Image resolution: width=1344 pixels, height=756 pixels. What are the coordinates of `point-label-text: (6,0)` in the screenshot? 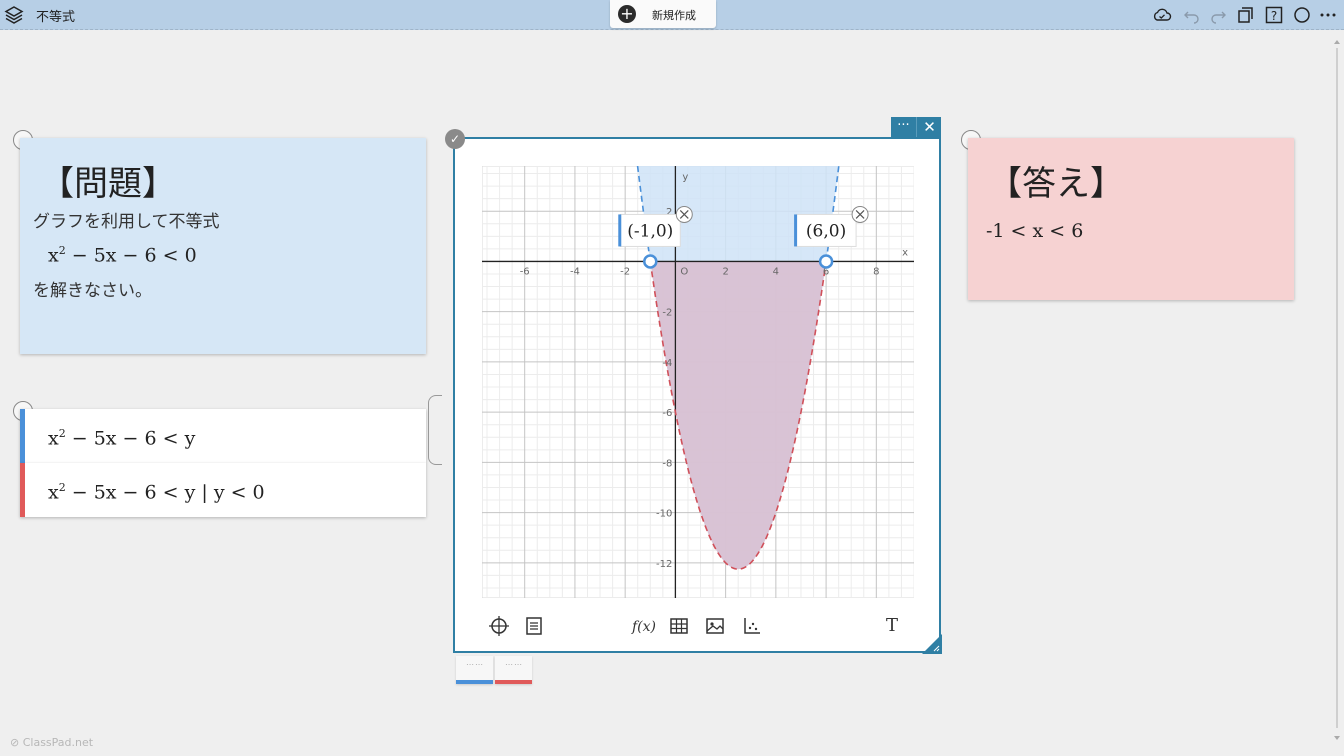 It's located at (826, 231).